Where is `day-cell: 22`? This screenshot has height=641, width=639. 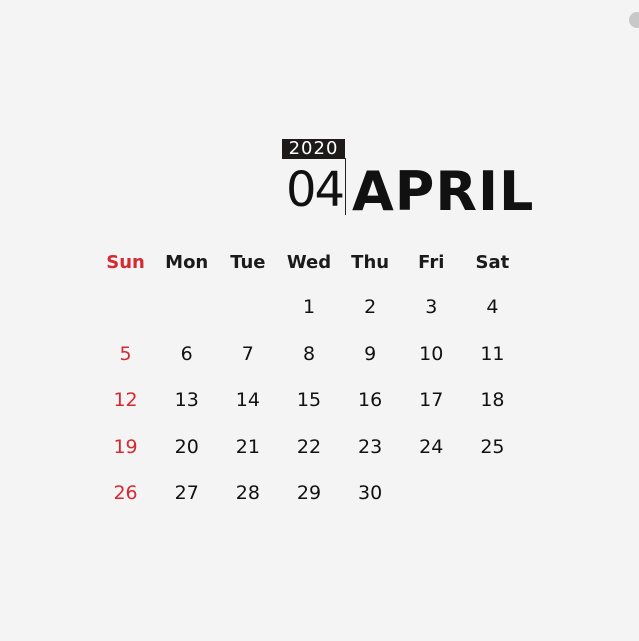 day-cell: 22 is located at coordinates (309, 446).